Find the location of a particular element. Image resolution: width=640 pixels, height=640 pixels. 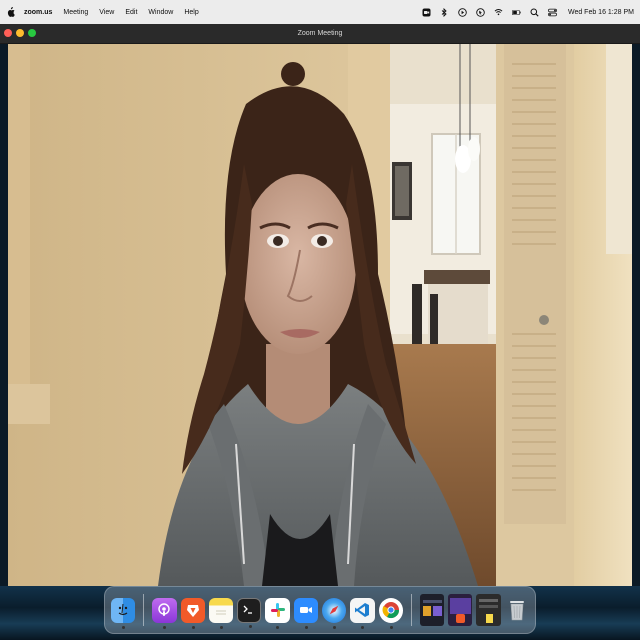

menu-view: View is located at coordinates (106, 12).